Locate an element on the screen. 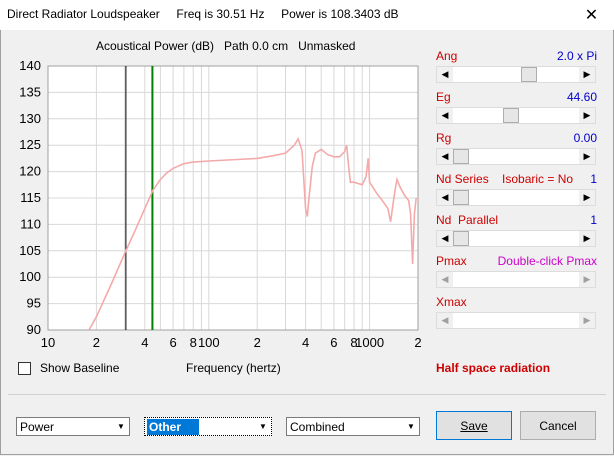  quantity-select: Power ▼ is located at coordinates (73, 426).